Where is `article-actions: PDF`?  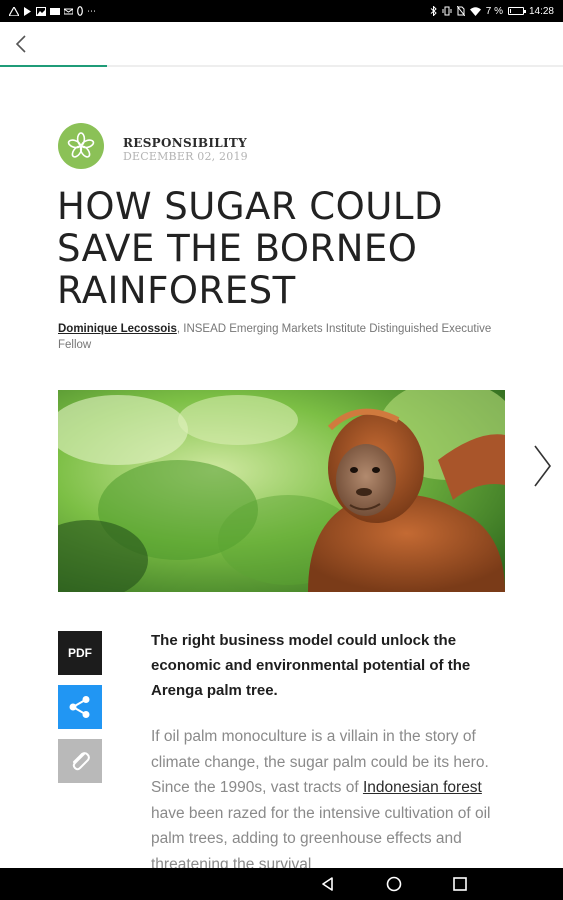 article-actions: PDF is located at coordinates (80, 712).